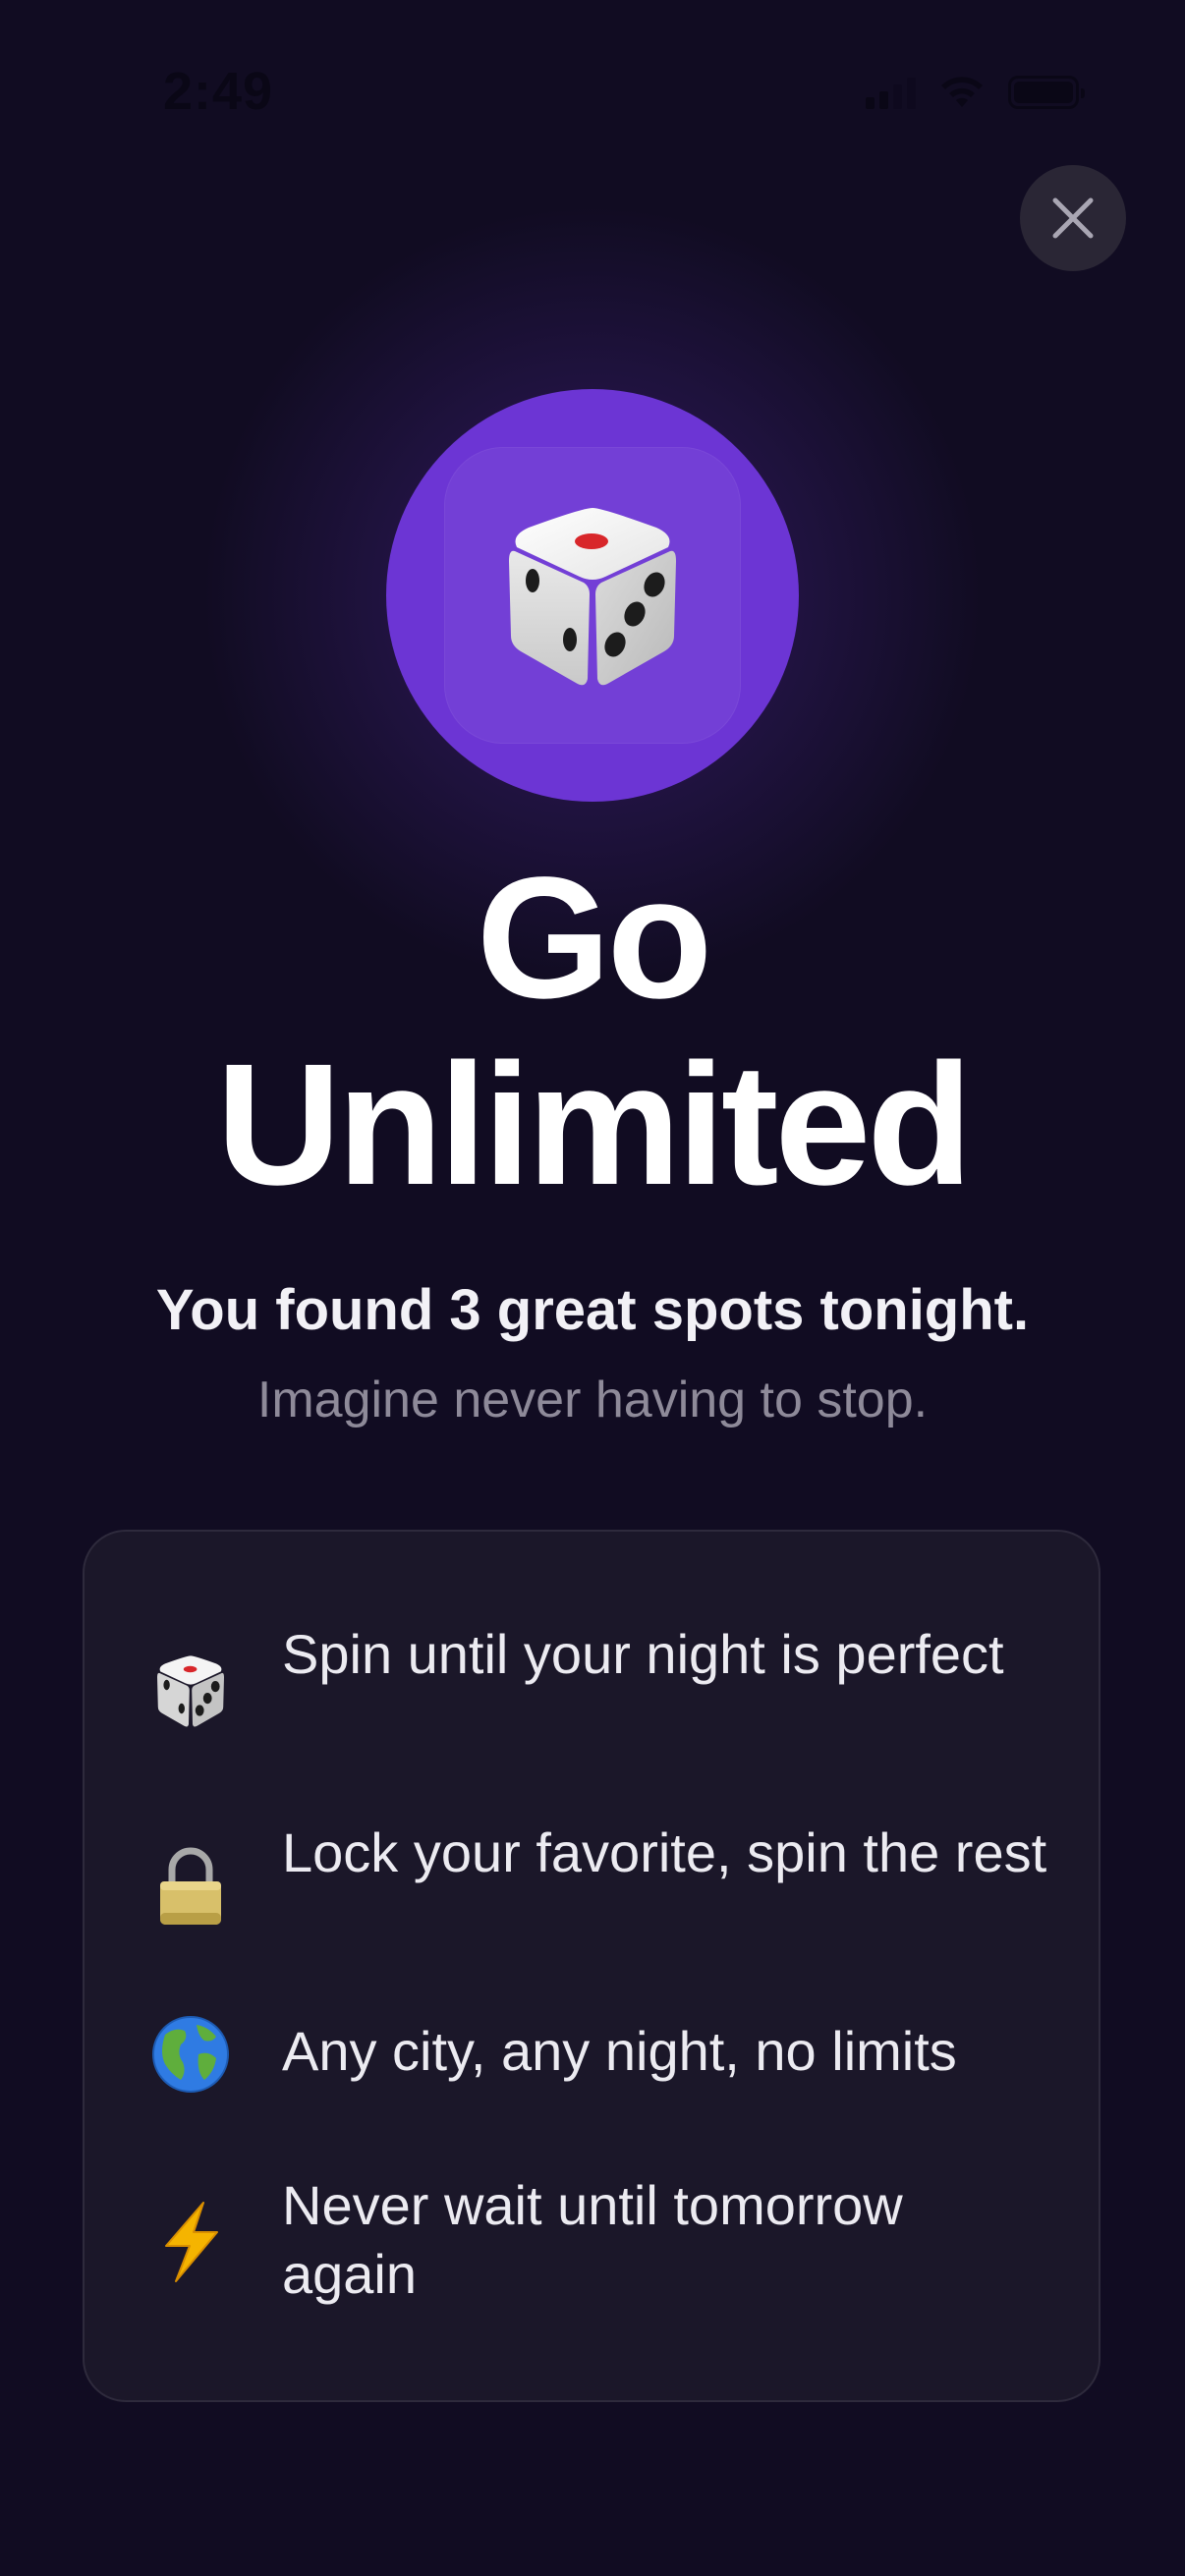  I want to click on lock-icon, so click(191, 1887).